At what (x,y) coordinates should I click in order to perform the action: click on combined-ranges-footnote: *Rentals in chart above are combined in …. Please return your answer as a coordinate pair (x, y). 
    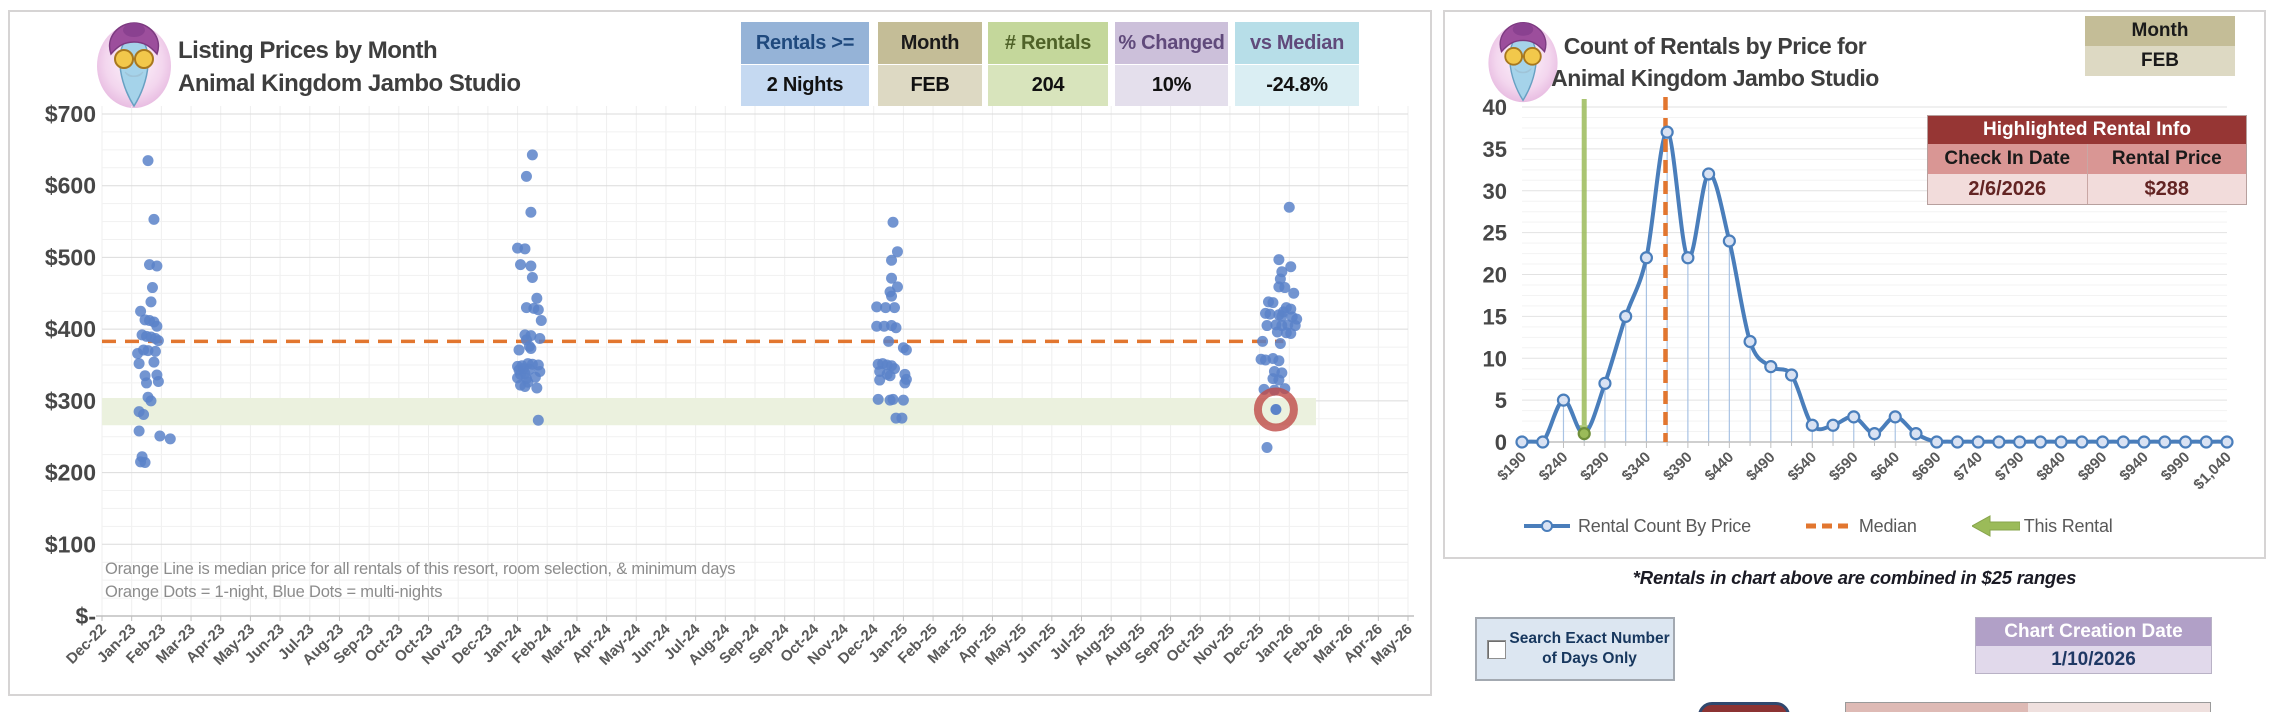
    Looking at the image, I should click on (1854, 577).